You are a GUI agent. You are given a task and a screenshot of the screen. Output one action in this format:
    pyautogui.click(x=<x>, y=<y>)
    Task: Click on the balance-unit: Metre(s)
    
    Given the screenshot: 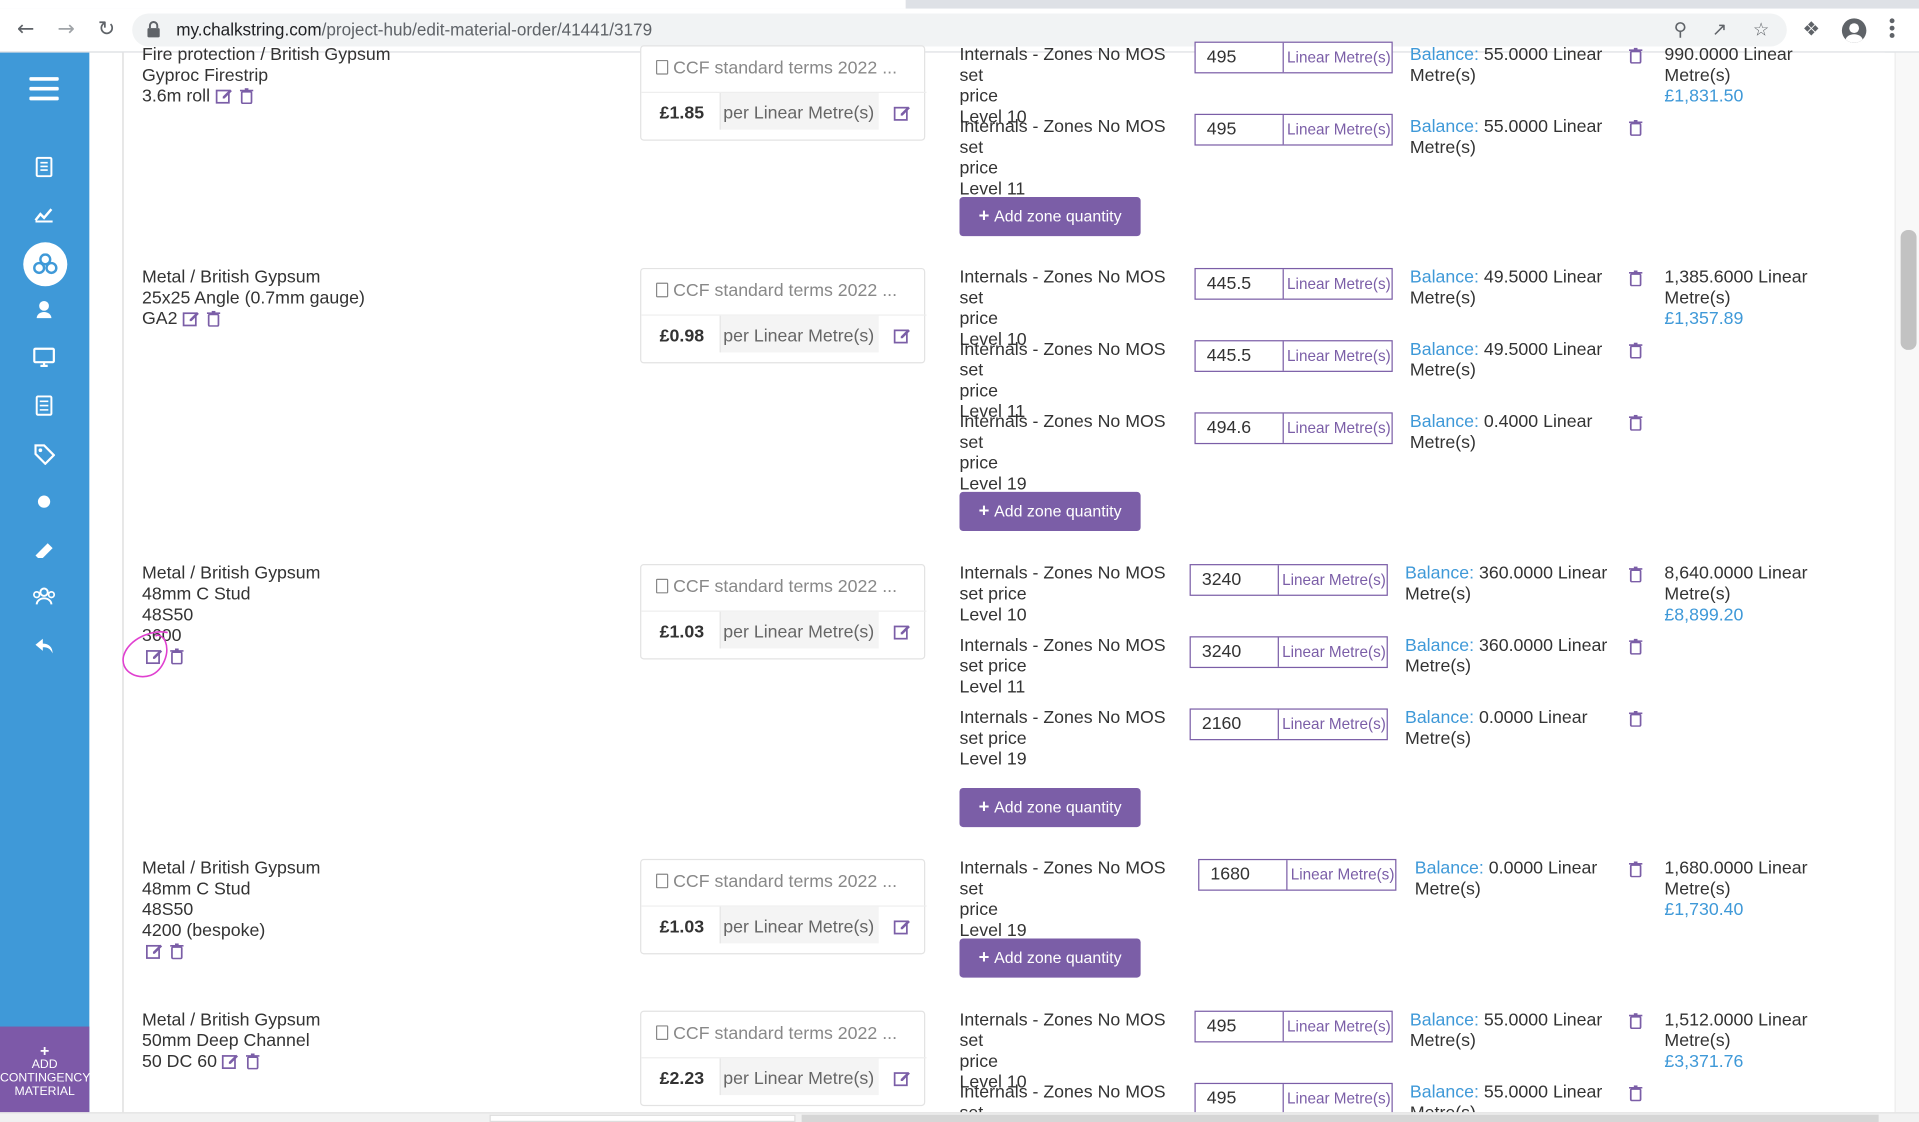 What is the action you would take?
    pyautogui.click(x=1447, y=889)
    